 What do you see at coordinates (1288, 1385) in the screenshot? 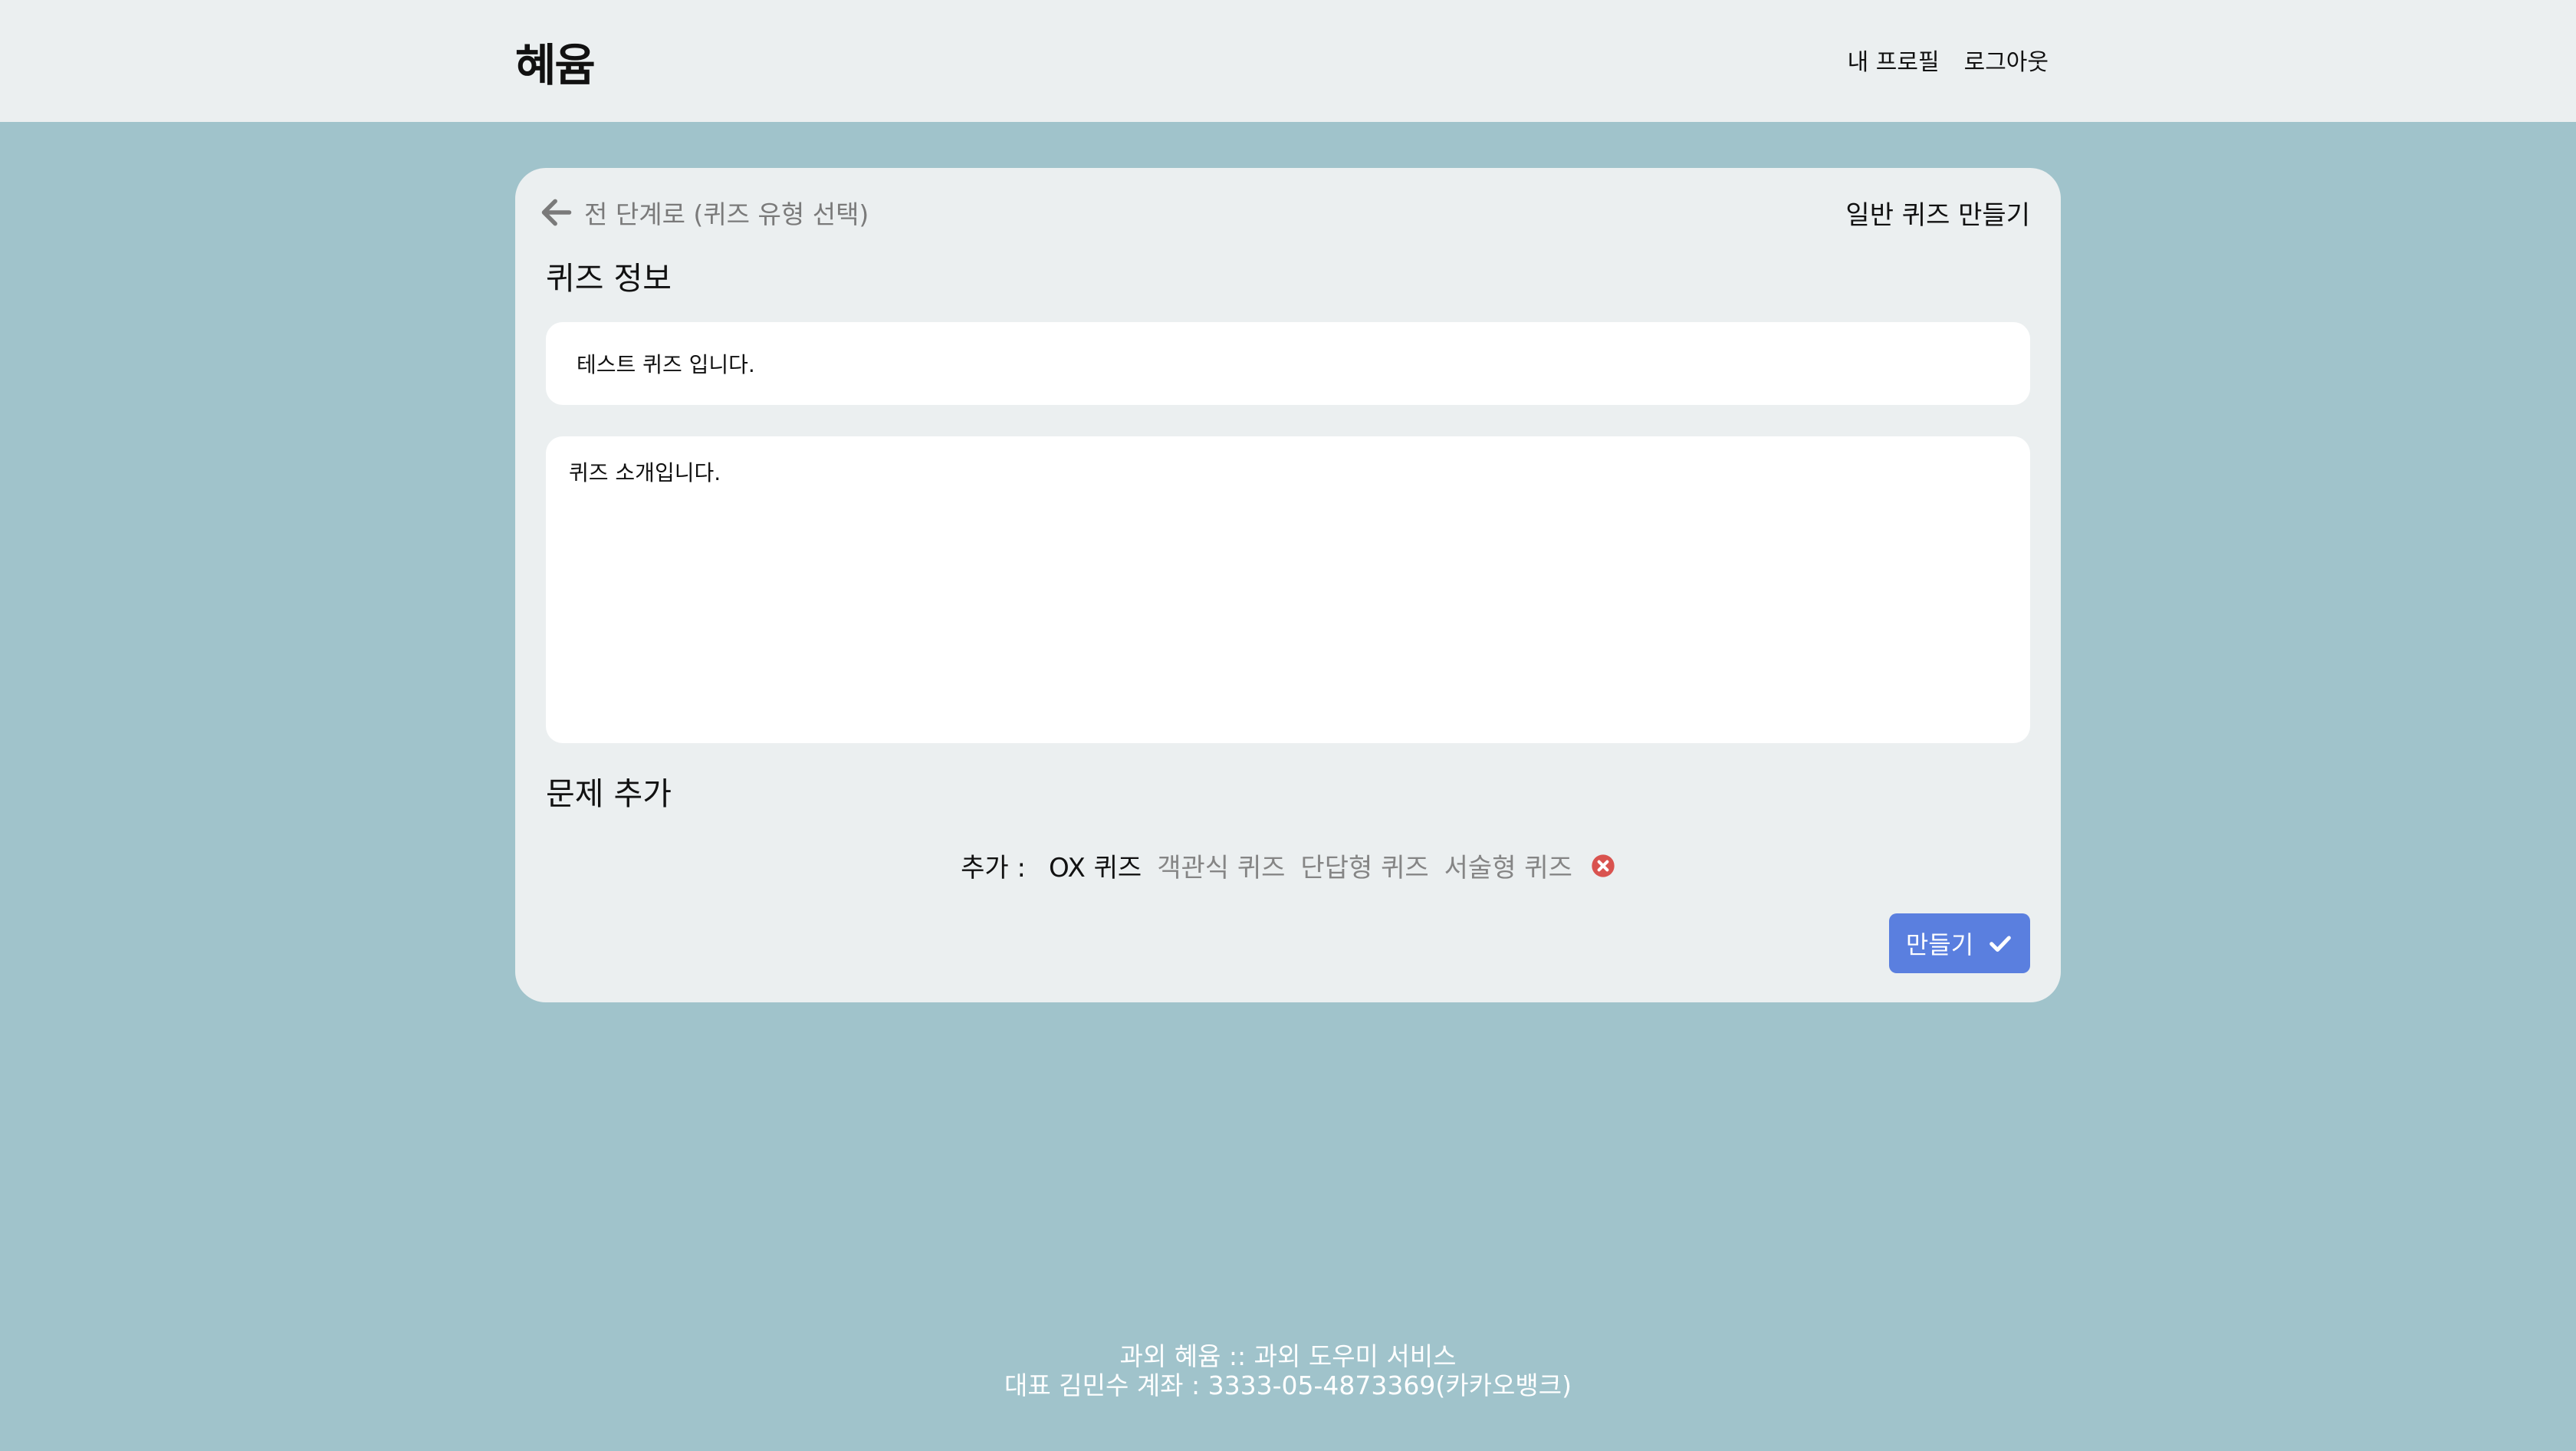
I see `footer-account-line: 대표 김민수 계좌 : 3333-05-4873369(카카오뱅크)` at bounding box center [1288, 1385].